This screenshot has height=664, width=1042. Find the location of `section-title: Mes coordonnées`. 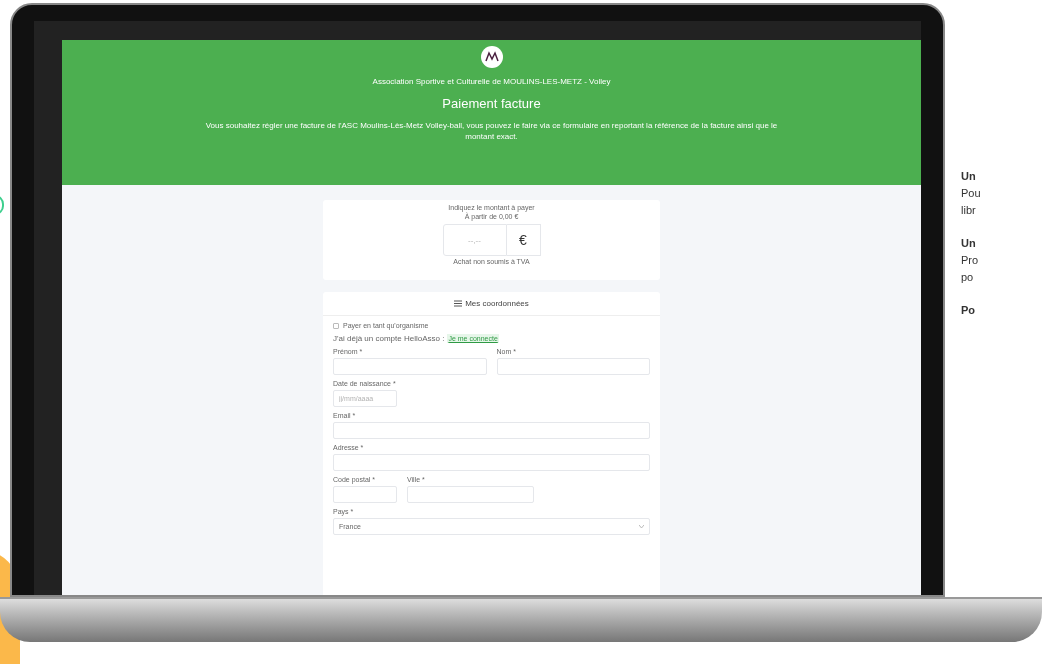

section-title: Mes coordonnées is located at coordinates (497, 303).